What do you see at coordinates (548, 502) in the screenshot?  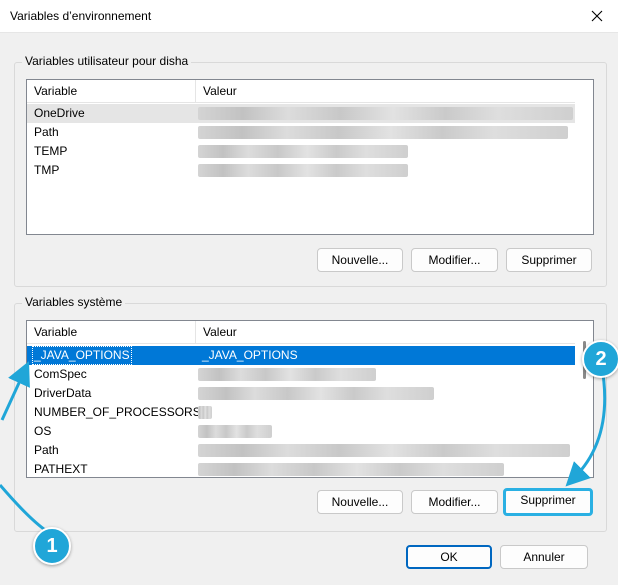 I see `system-delete-button: Supprimer` at bounding box center [548, 502].